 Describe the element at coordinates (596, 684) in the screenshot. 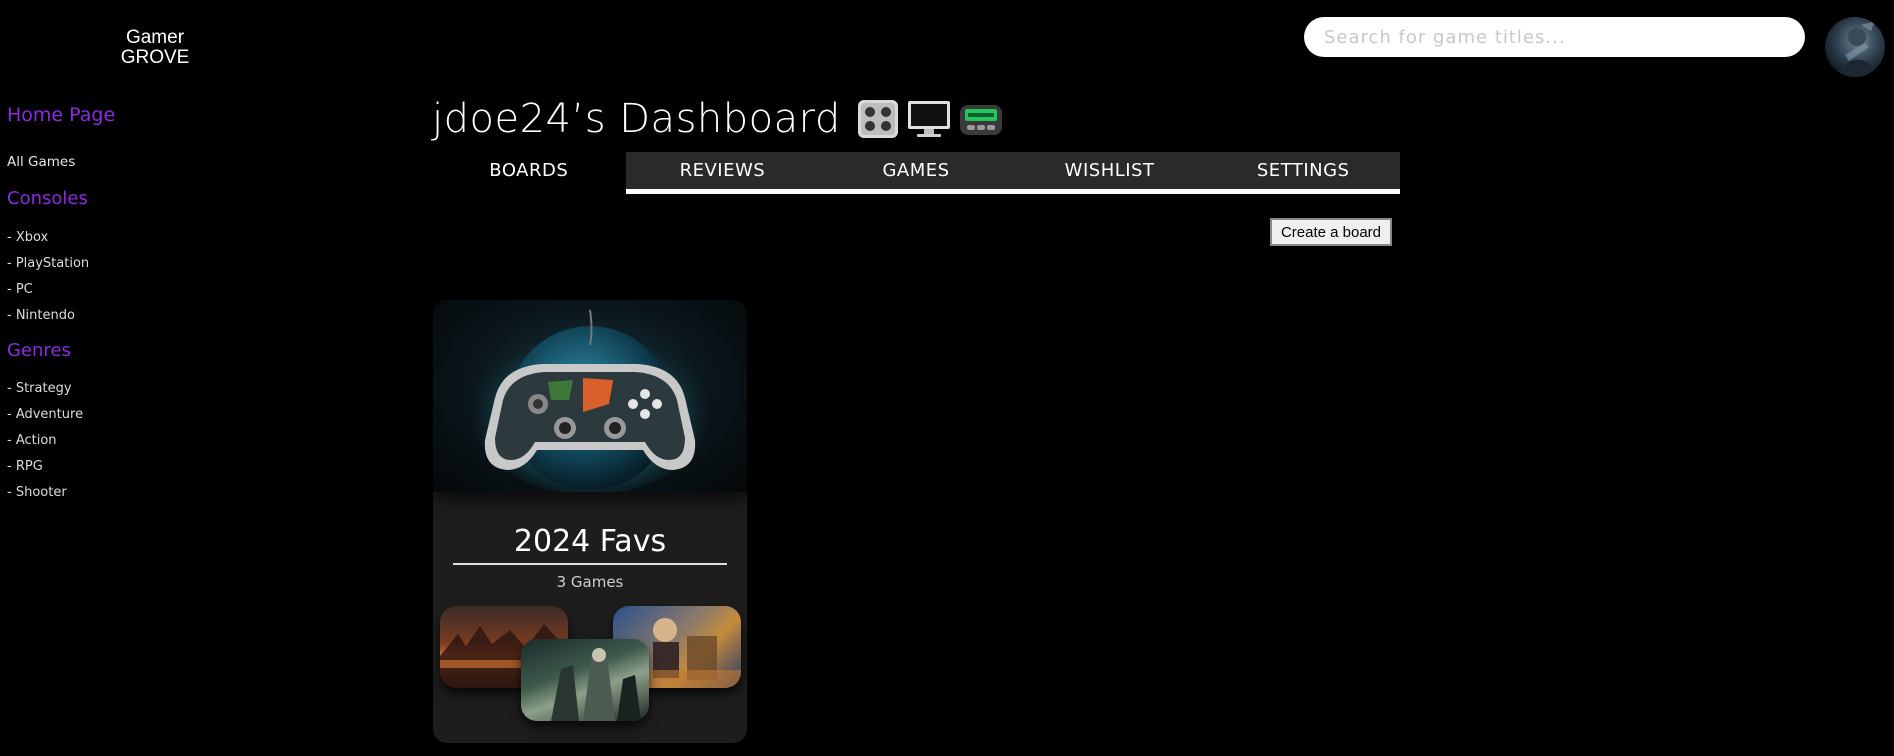

I see `fantasy-characters-image` at that location.